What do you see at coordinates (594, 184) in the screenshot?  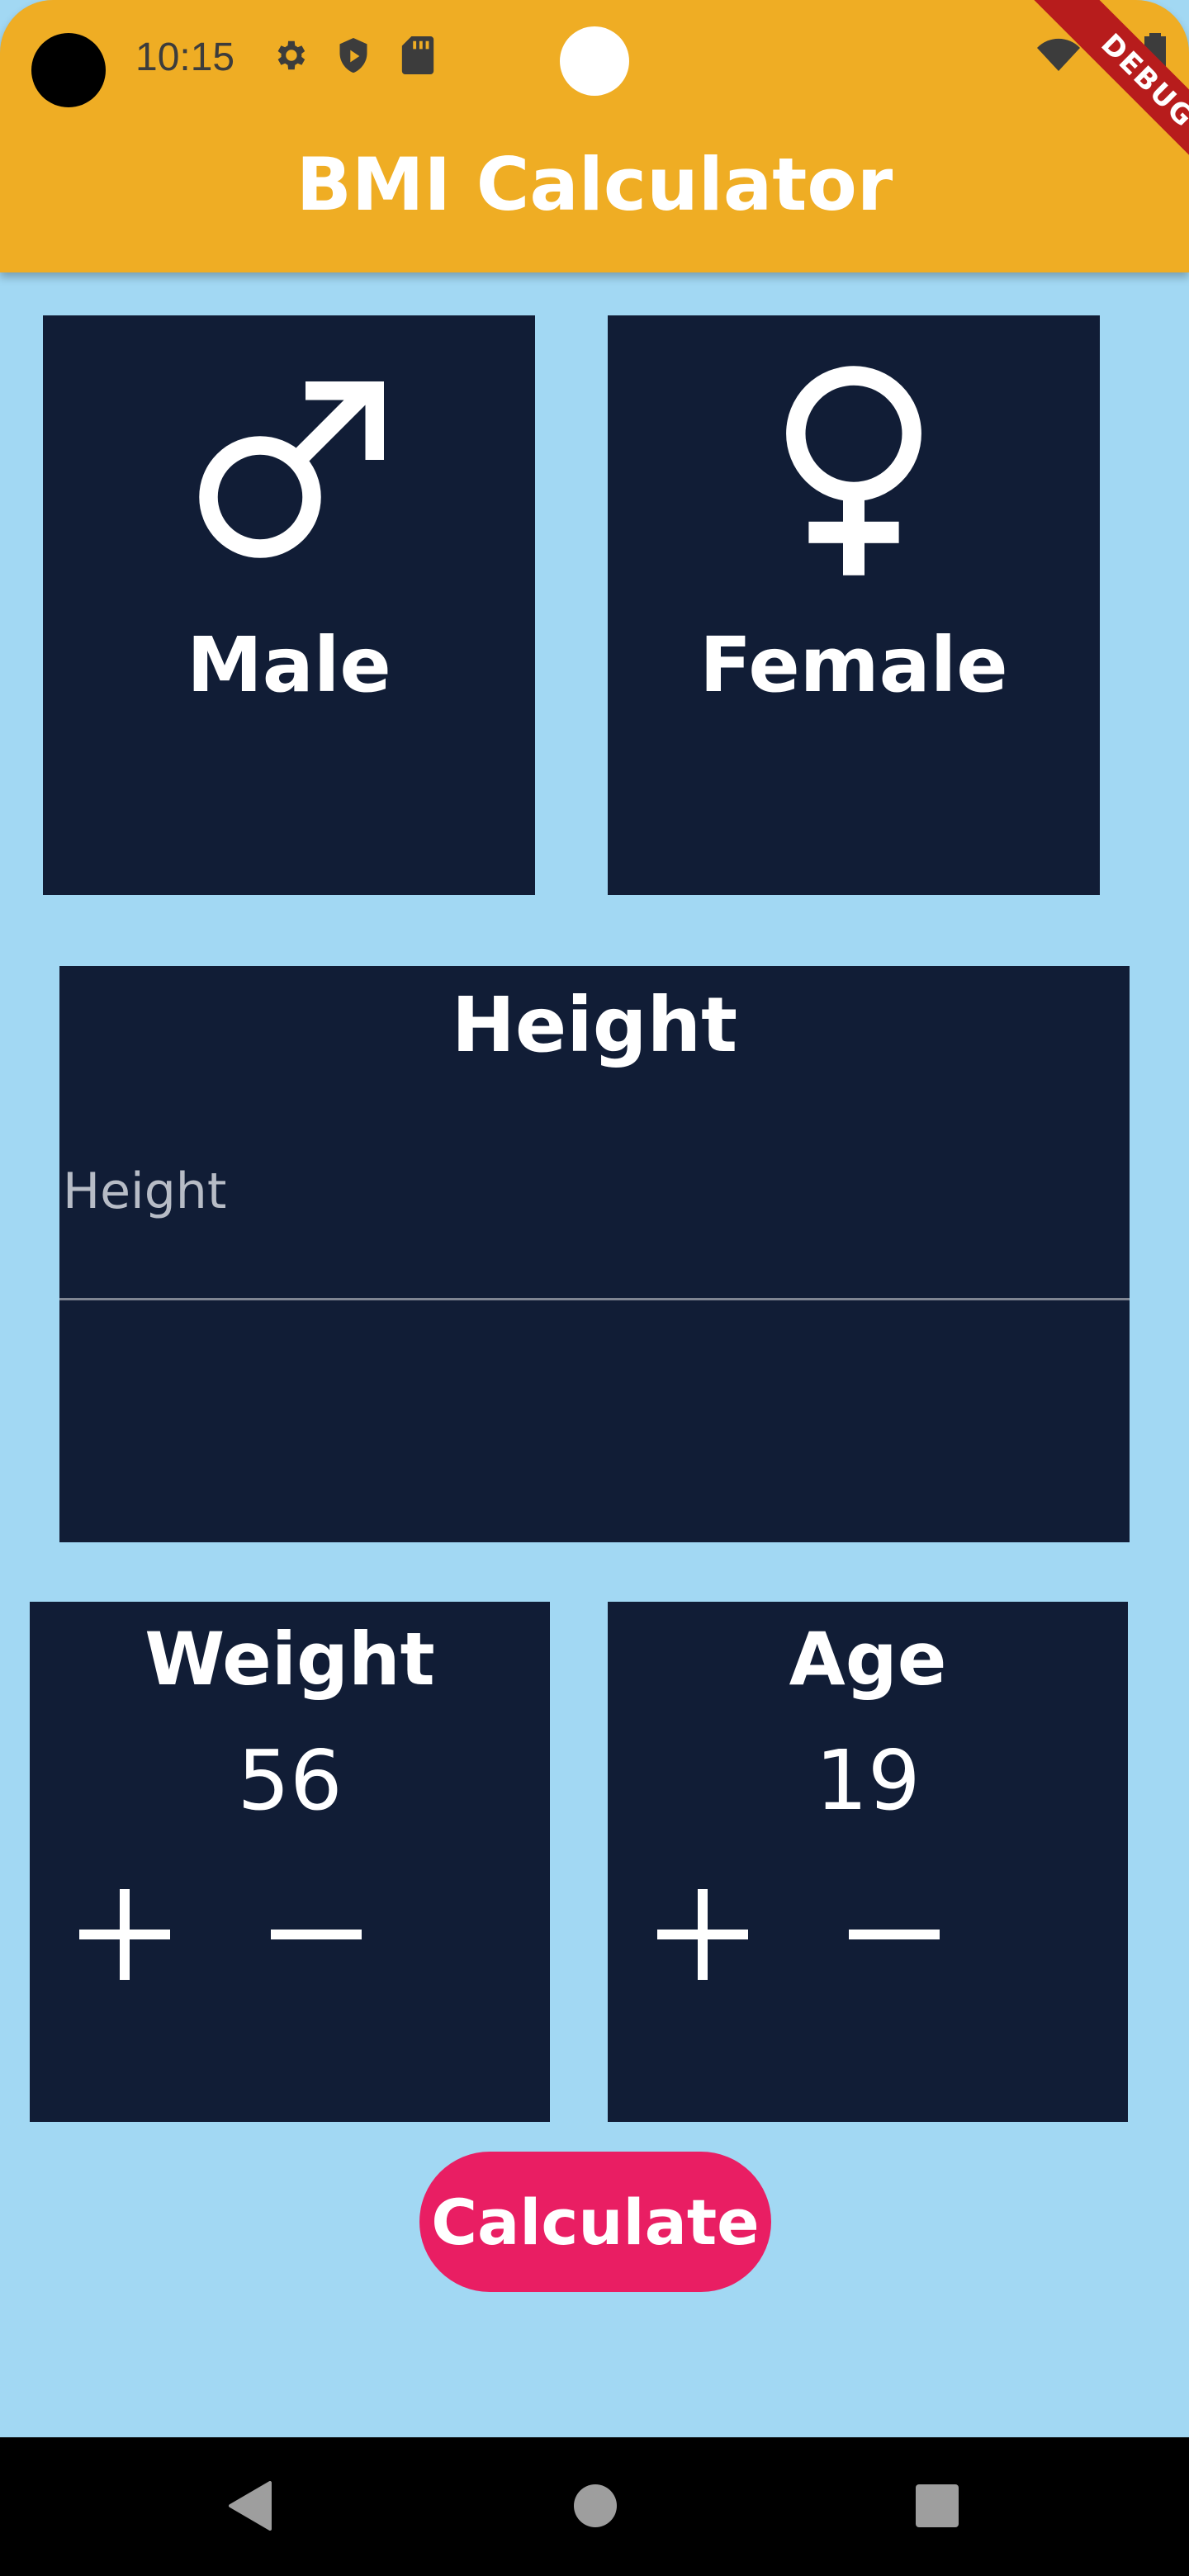 I see `page-title: BMI Calculator` at bounding box center [594, 184].